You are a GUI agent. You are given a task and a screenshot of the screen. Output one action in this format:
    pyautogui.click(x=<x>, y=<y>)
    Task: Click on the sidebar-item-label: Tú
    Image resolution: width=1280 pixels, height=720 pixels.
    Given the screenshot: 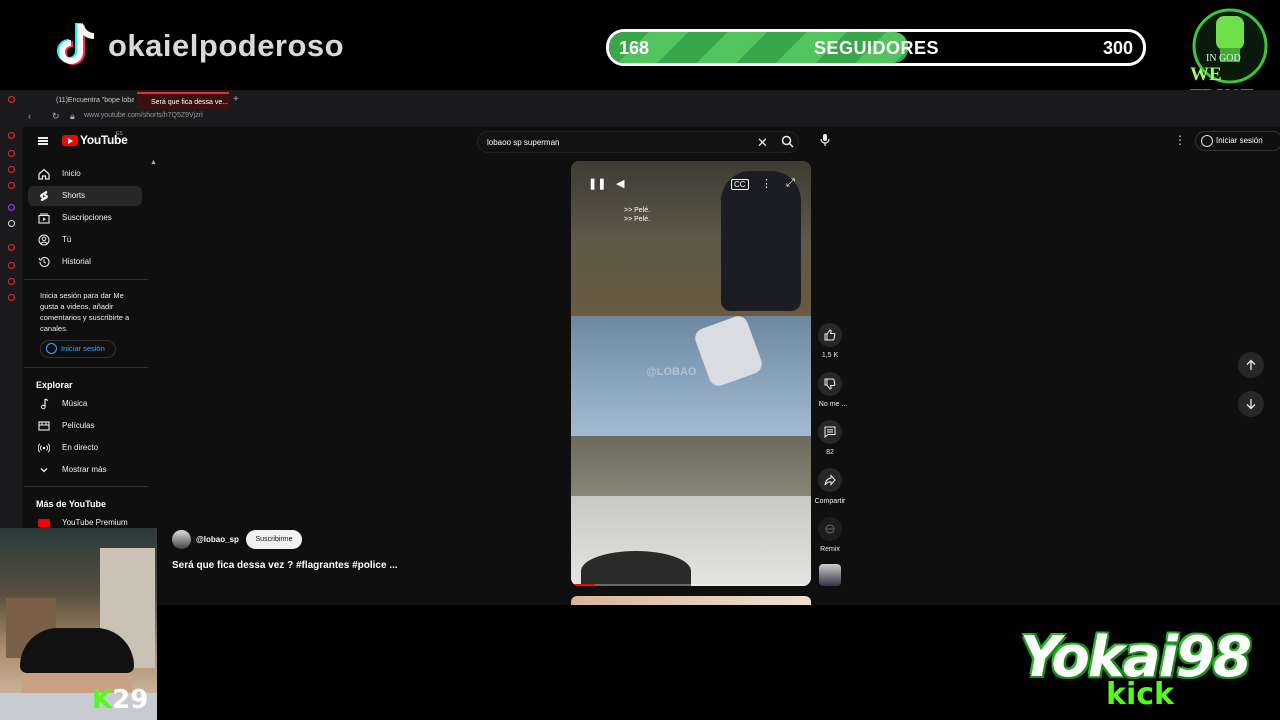 What is the action you would take?
    pyautogui.click(x=67, y=239)
    